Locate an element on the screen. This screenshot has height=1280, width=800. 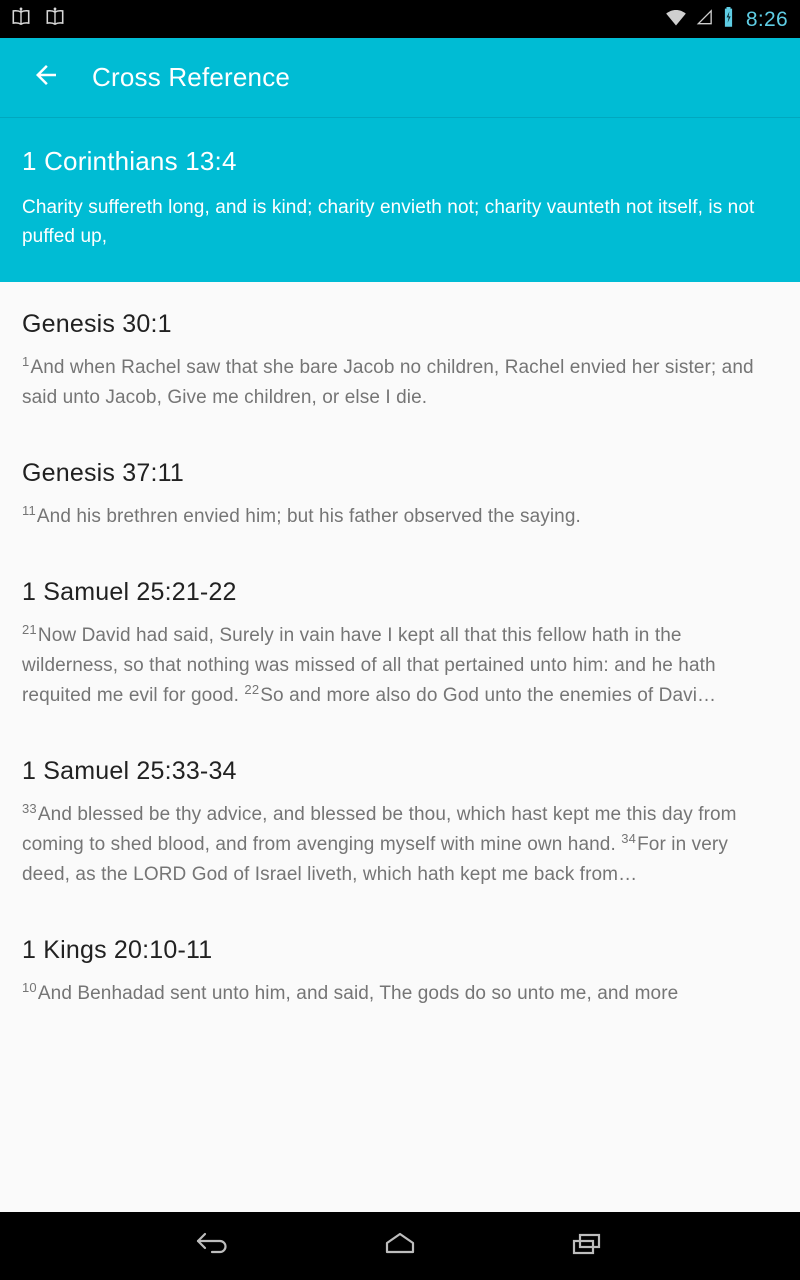
status-bar: 8:26 is located at coordinates (400, 19).